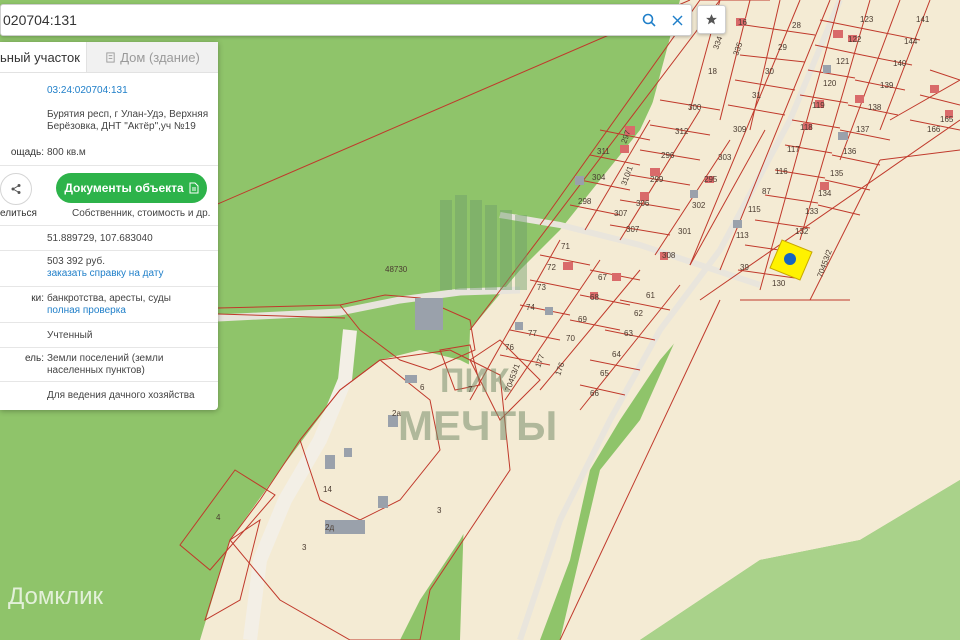  I want to click on lot-label: 73, so click(541, 287).